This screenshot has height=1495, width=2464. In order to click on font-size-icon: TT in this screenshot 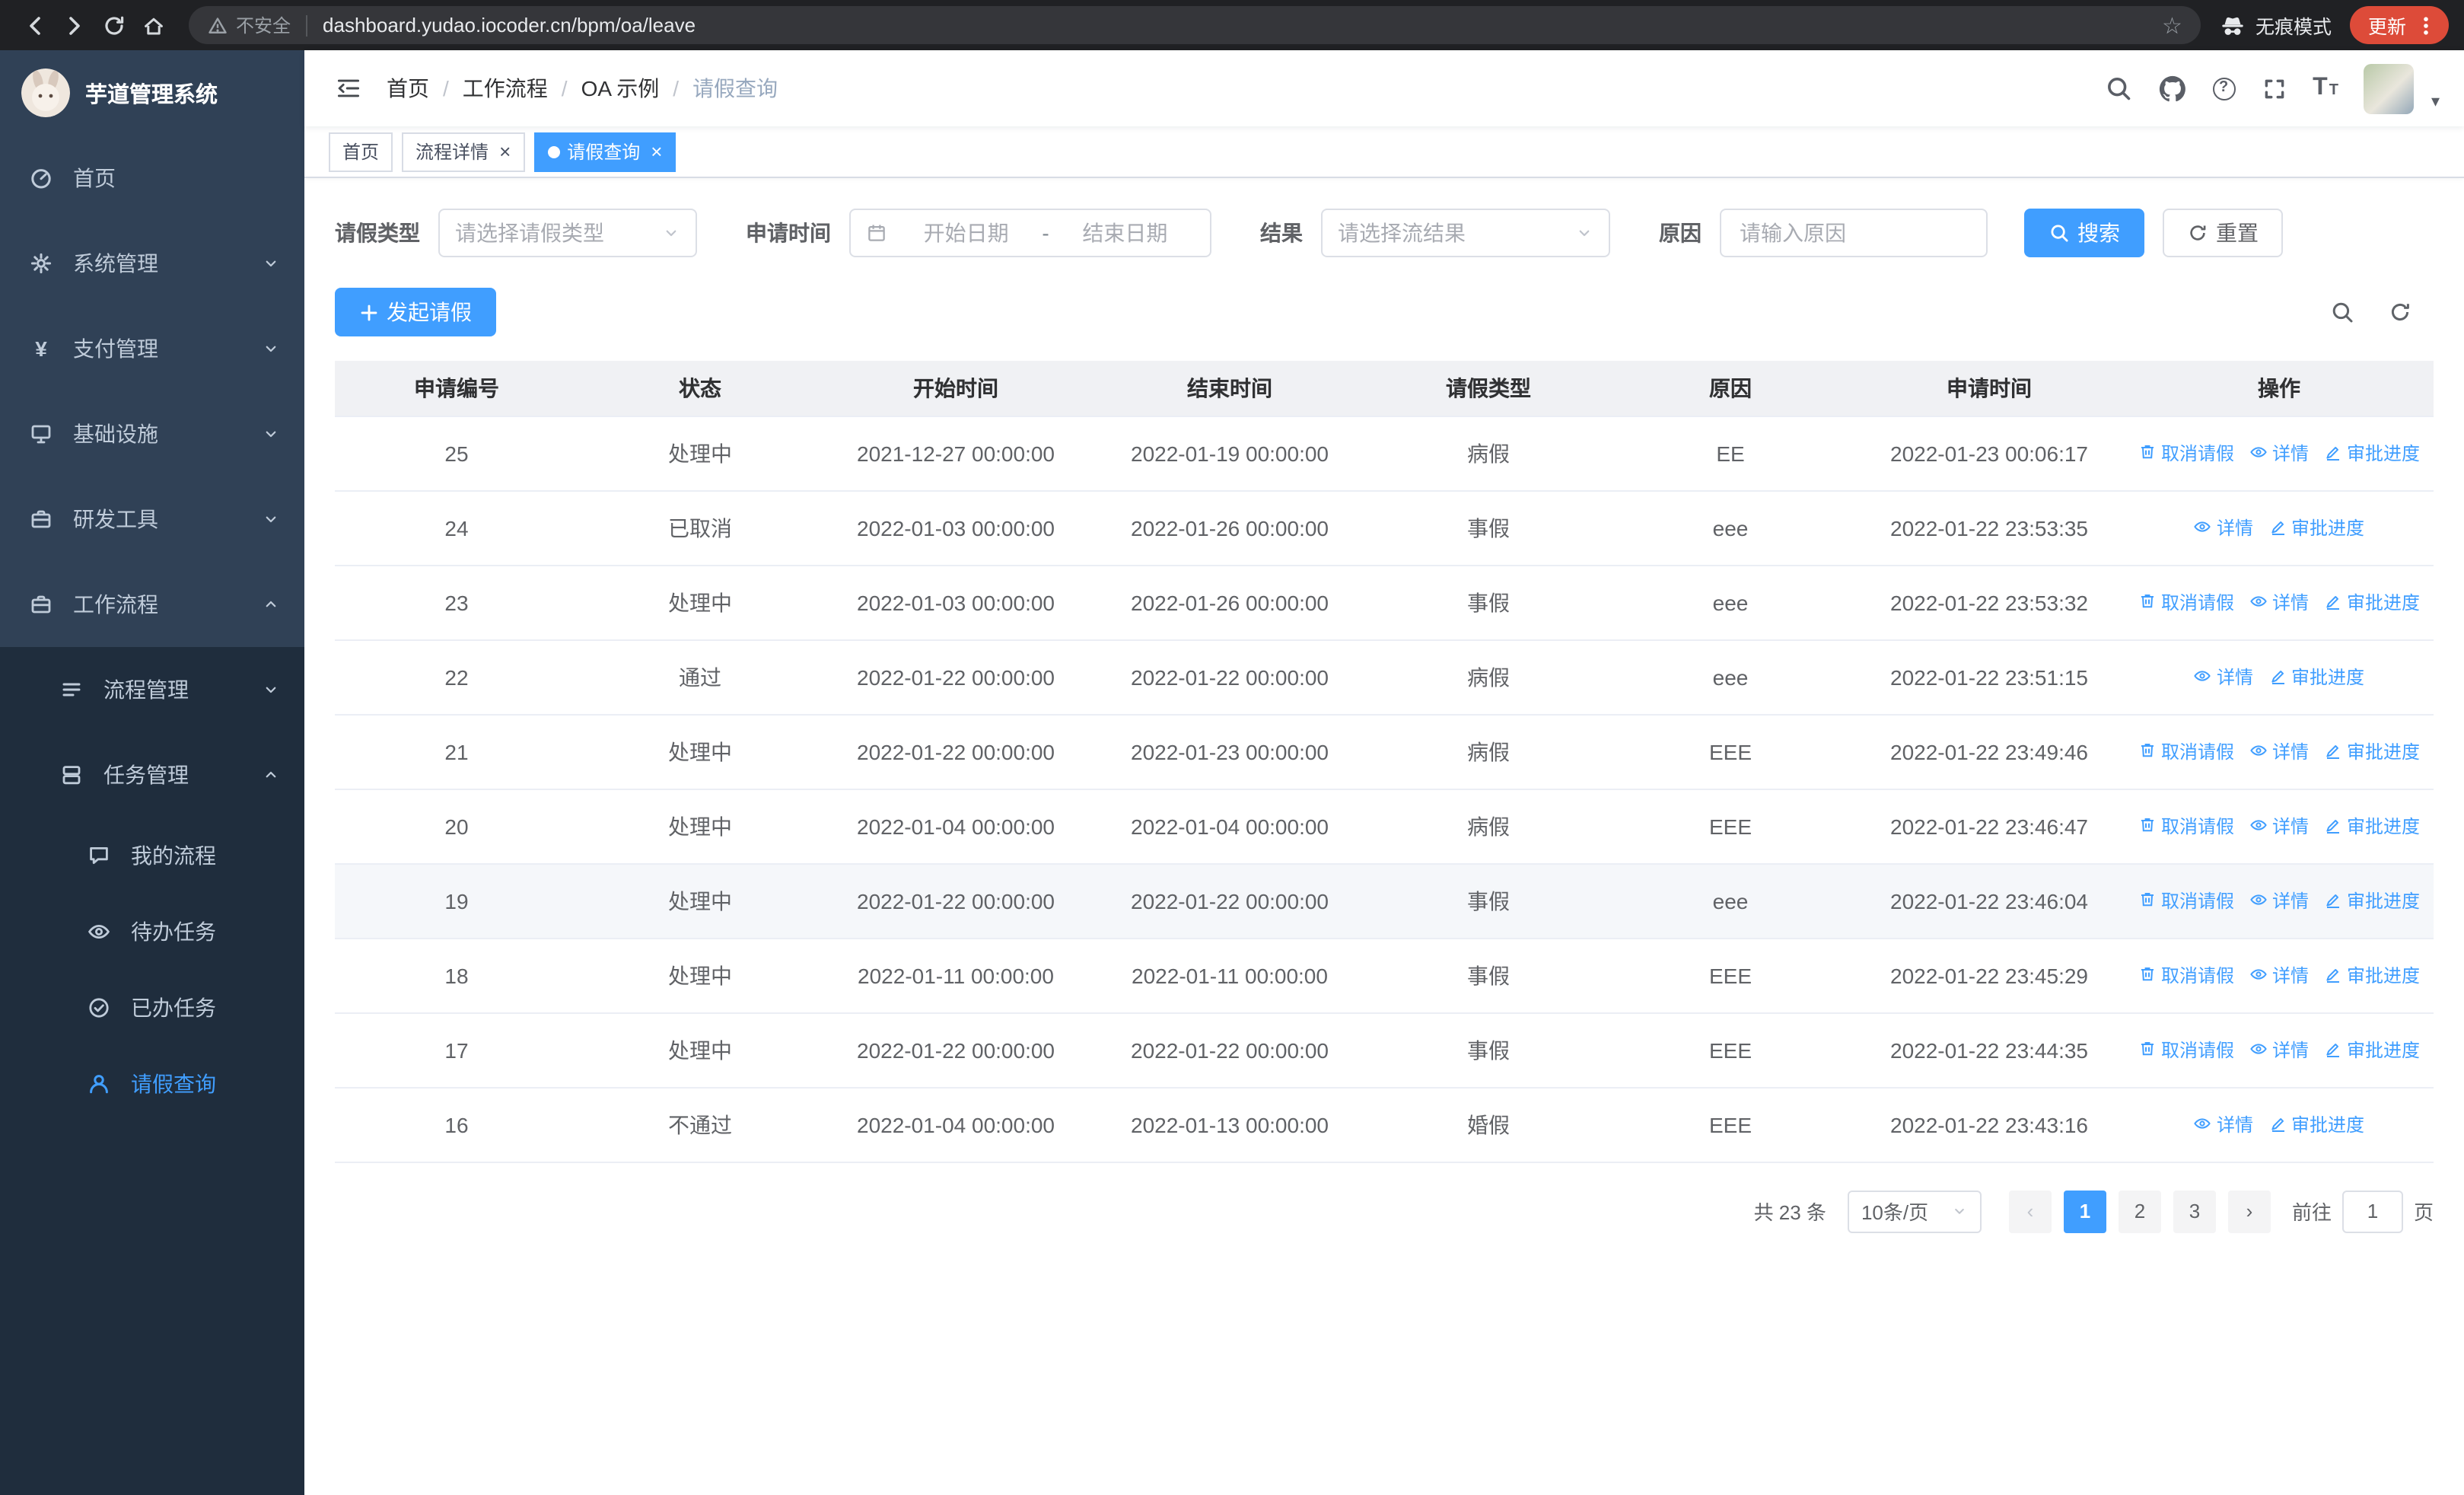, I will do `click(2325, 89)`.